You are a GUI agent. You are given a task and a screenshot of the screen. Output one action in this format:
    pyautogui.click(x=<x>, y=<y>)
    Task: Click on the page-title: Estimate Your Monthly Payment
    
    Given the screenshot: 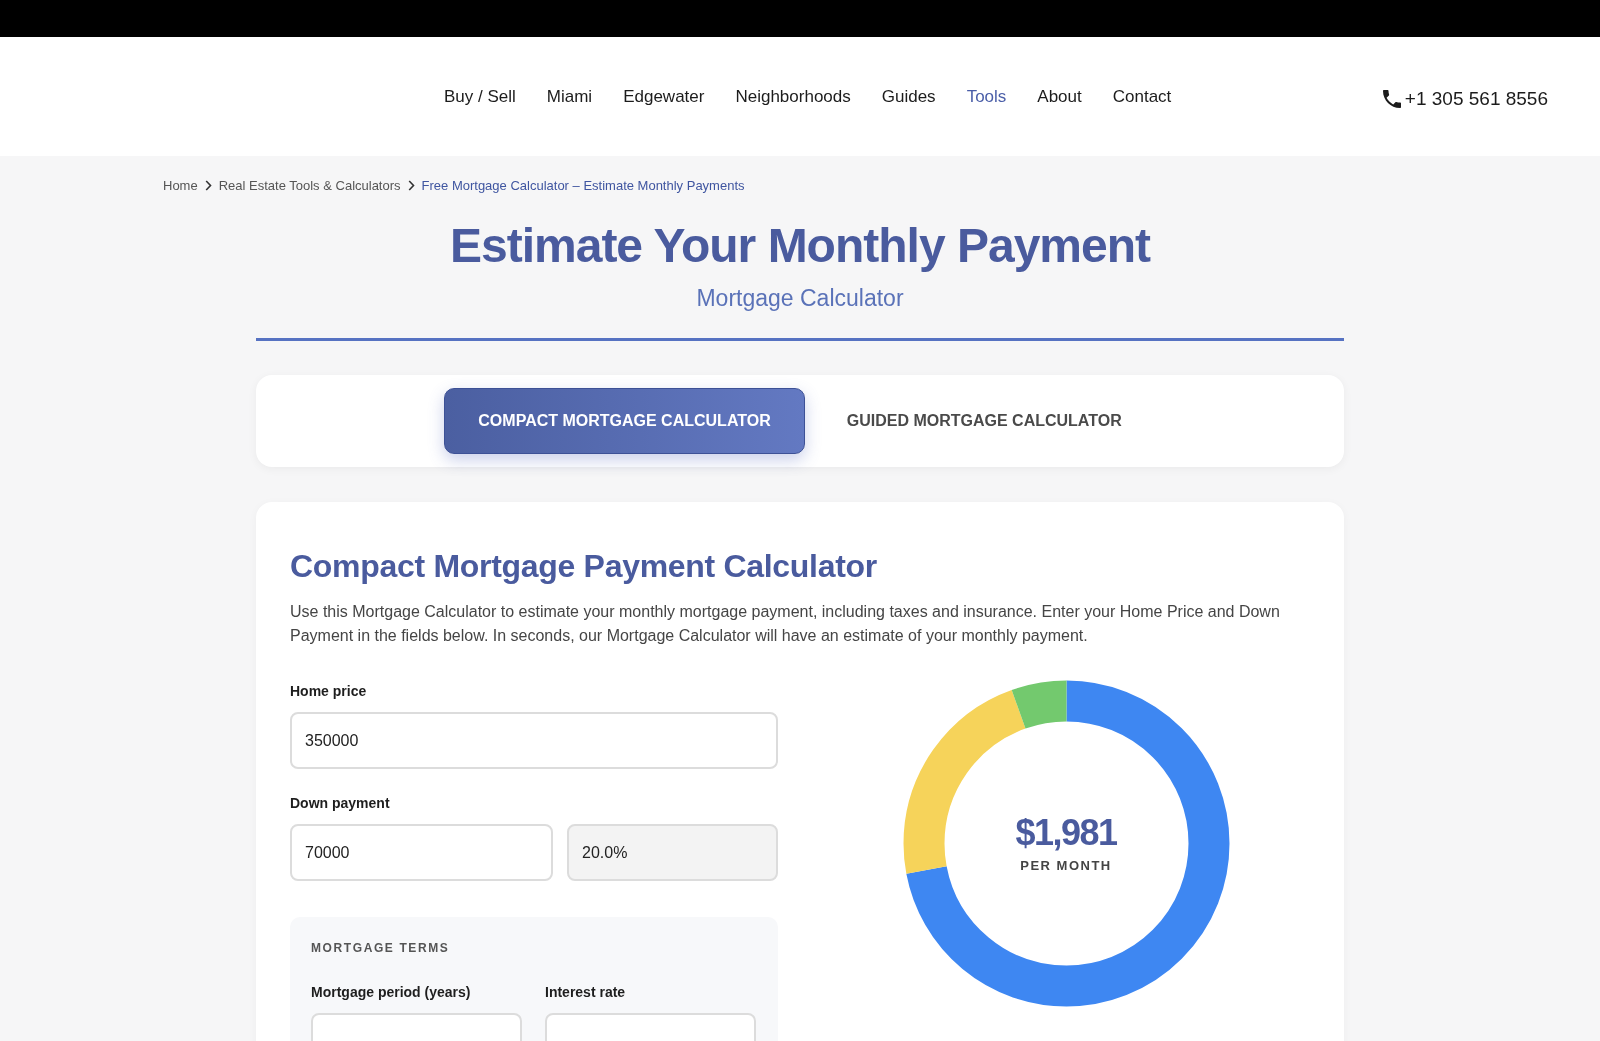 What is the action you would take?
    pyautogui.click(x=800, y=246)
    